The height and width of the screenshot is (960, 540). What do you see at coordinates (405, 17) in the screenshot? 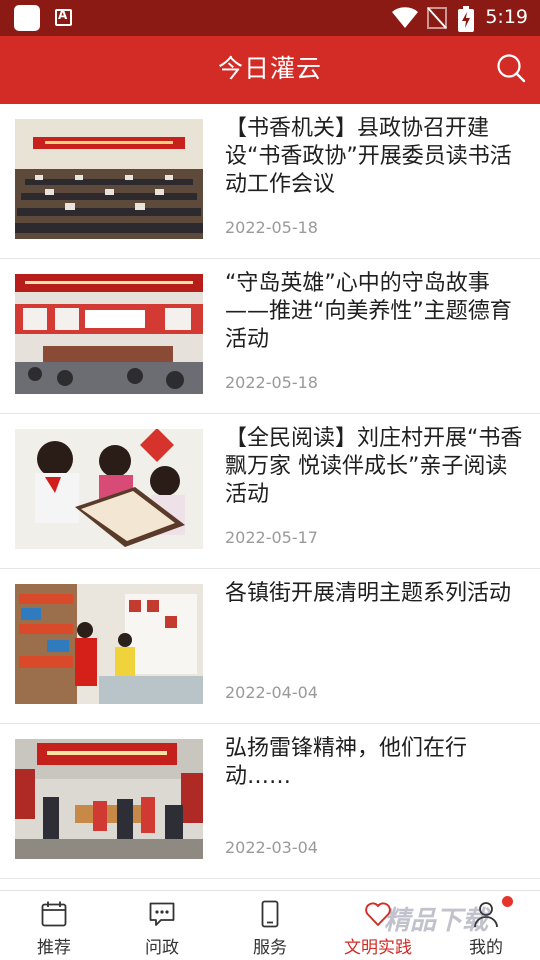
I see `wifi-icon` at bounding box center [405, 17].